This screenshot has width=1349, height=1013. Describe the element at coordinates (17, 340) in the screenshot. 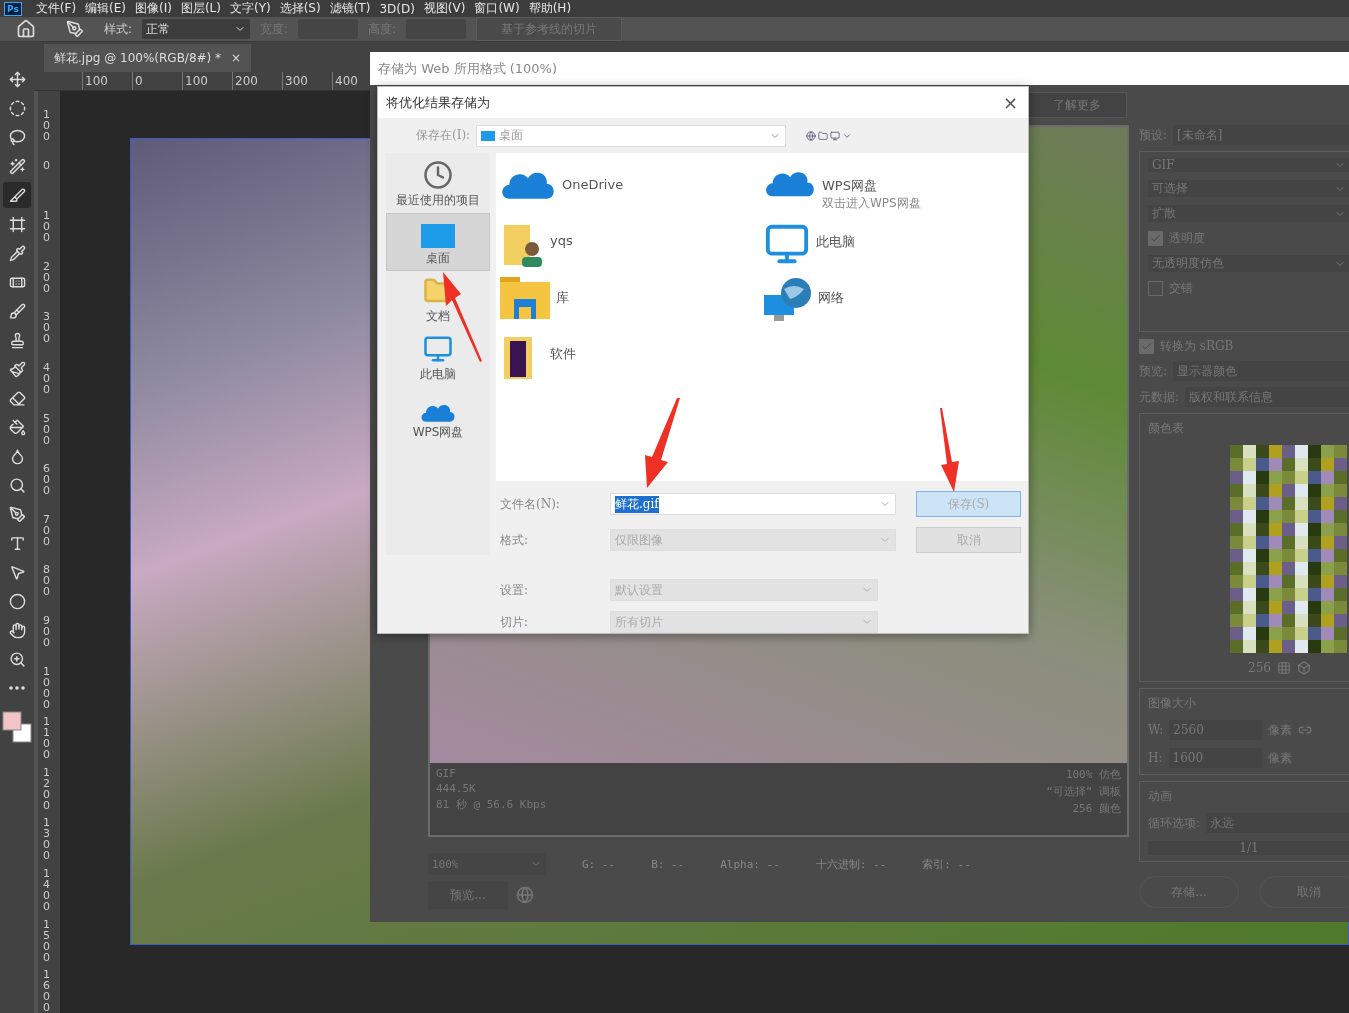

I see `stamp-icon` at that location.